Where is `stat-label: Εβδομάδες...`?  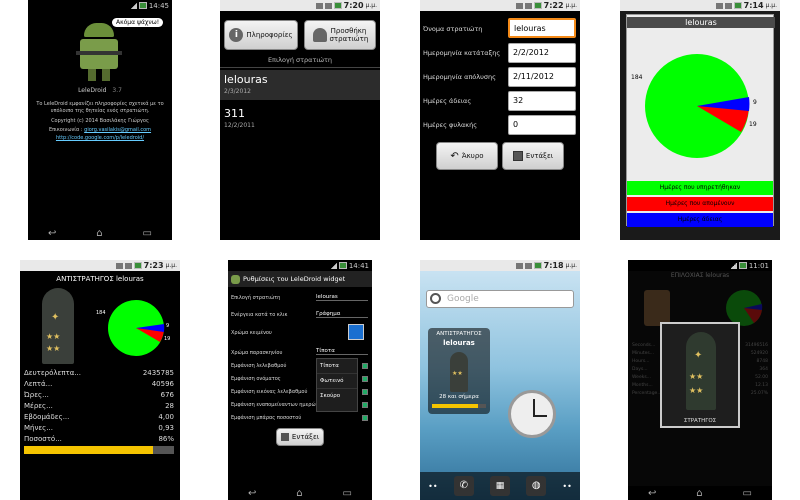 stat-label: Εβδομάδες... is located at coordinates (47, 417).